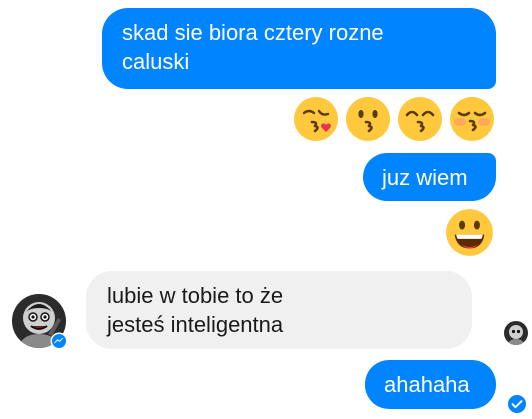 Image resolution: width=532 pixels, height=419 pixels. I want to click on kissing-face-icon, so click(368, 119).